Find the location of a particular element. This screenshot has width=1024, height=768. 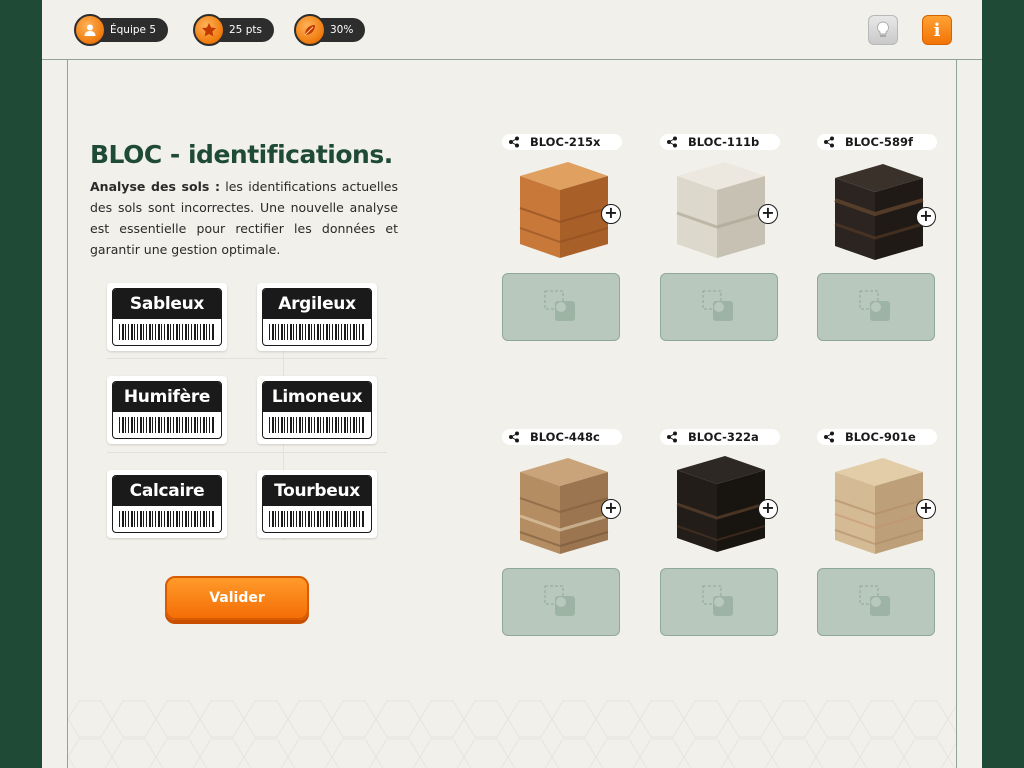

points-indicator: 25 pts is located at coordinates (233, 30).